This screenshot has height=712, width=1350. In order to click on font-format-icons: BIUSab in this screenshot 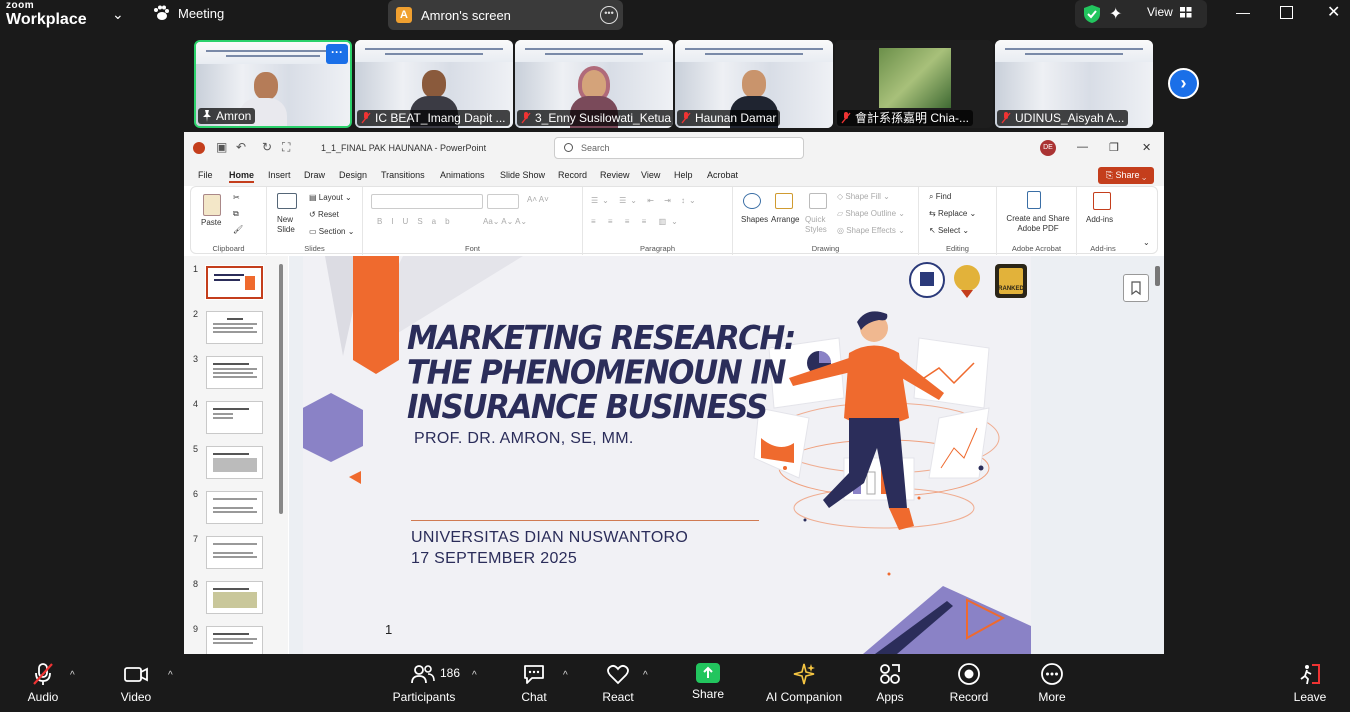, I will do `click(418, 221)`.